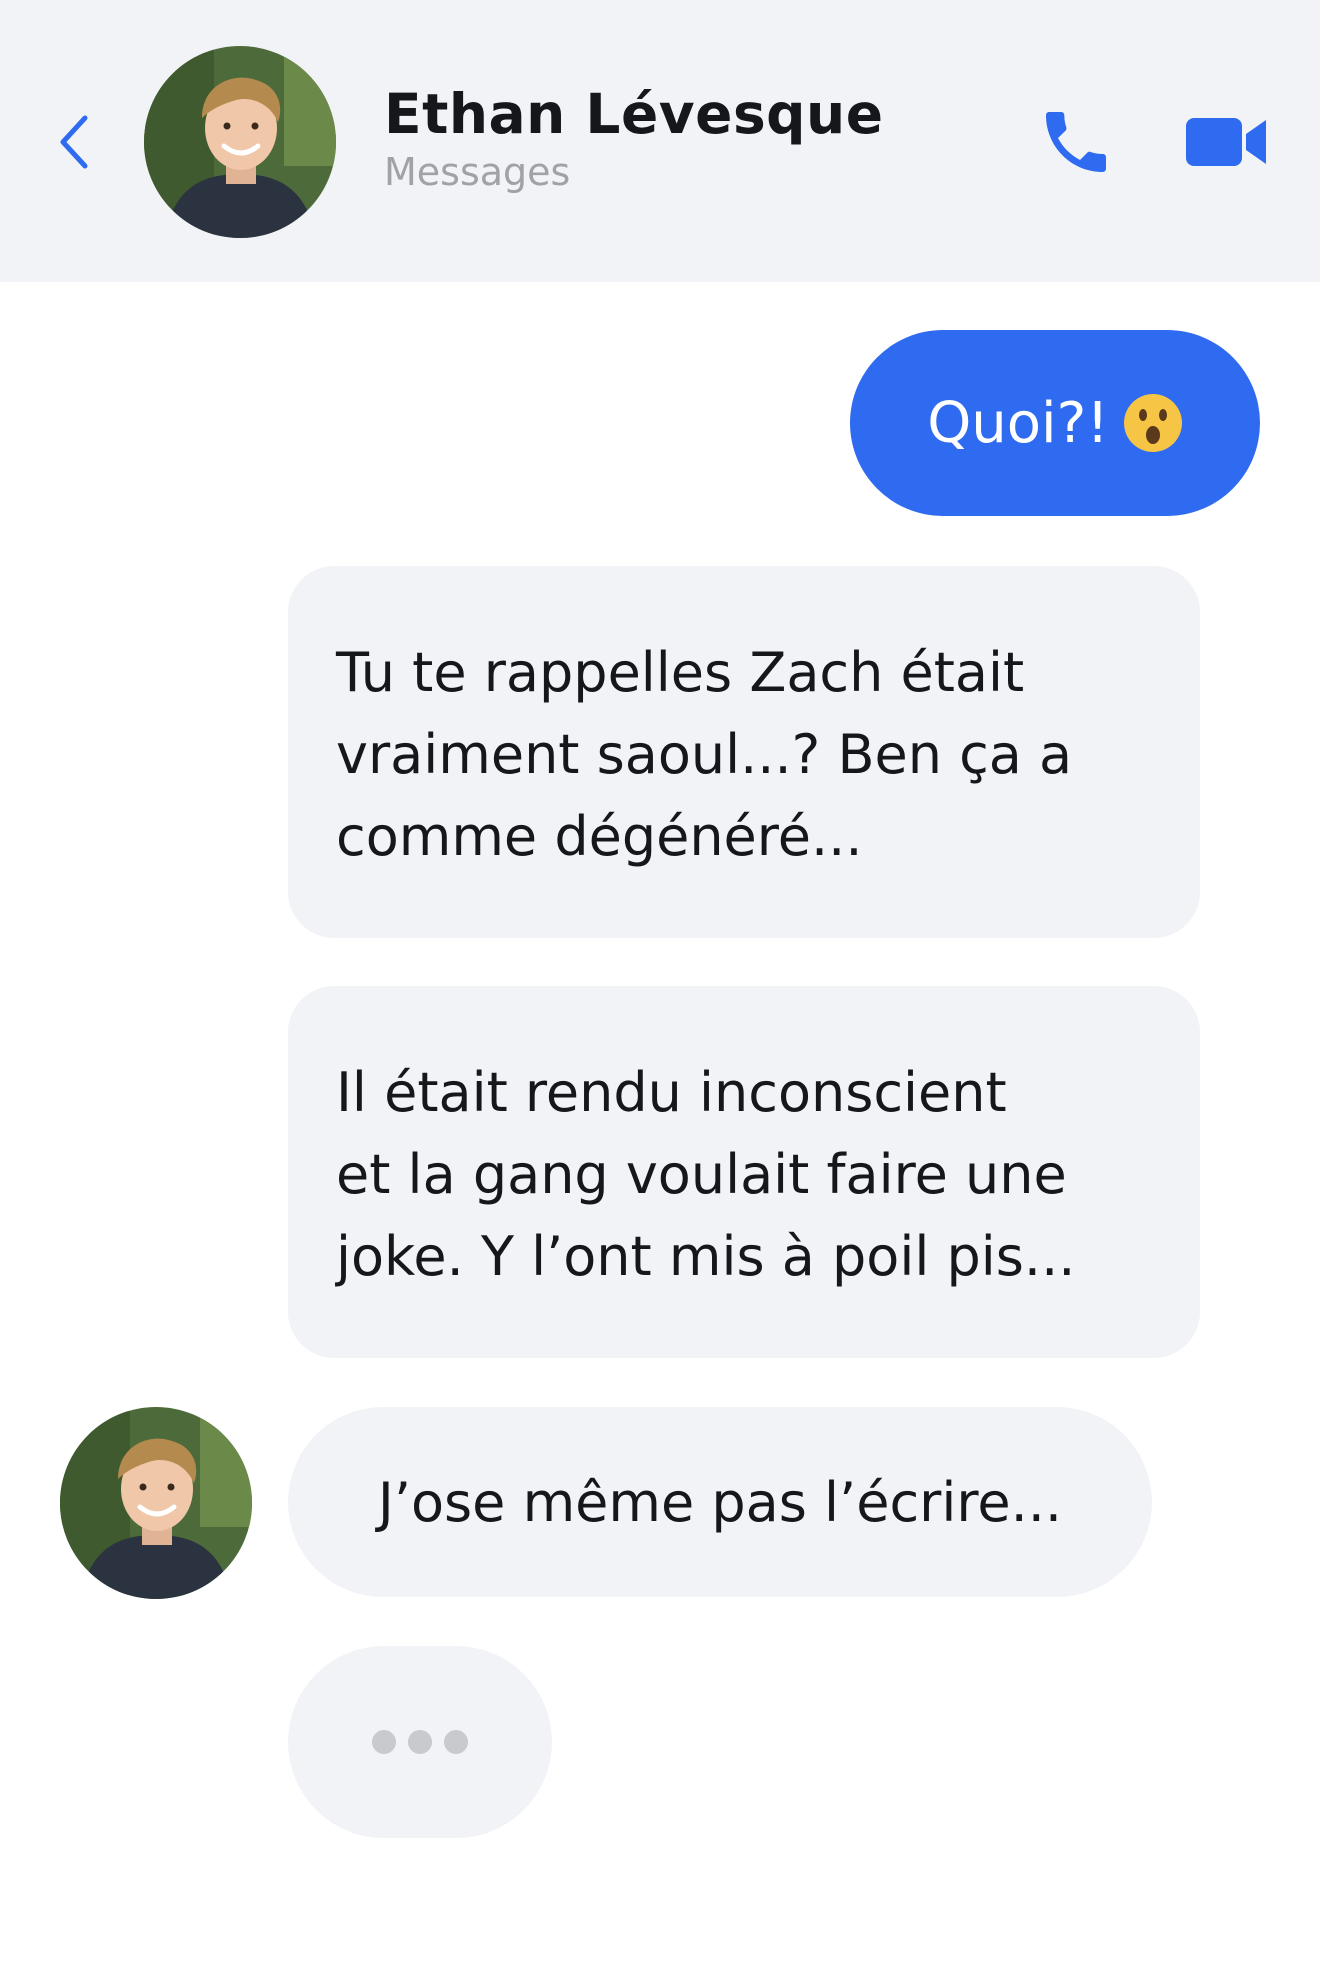 The height and width of the screenshot is (1980, 1320). I want to click on phone-icon, so click(1076, 142).